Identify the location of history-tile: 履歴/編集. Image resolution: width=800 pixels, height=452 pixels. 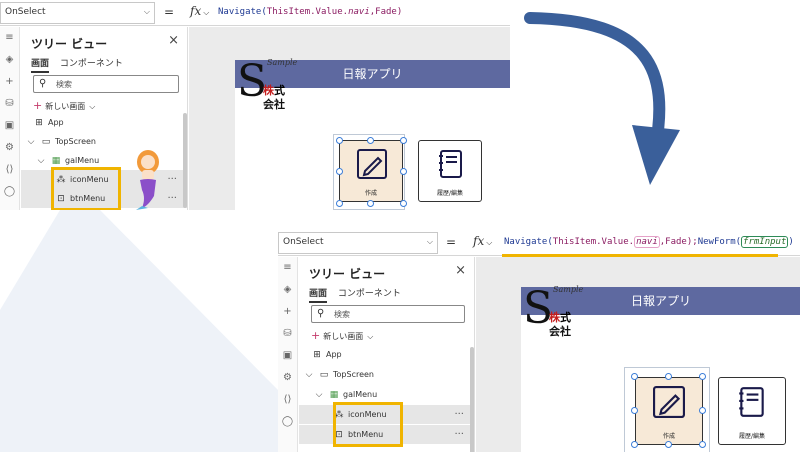
(752, 411).